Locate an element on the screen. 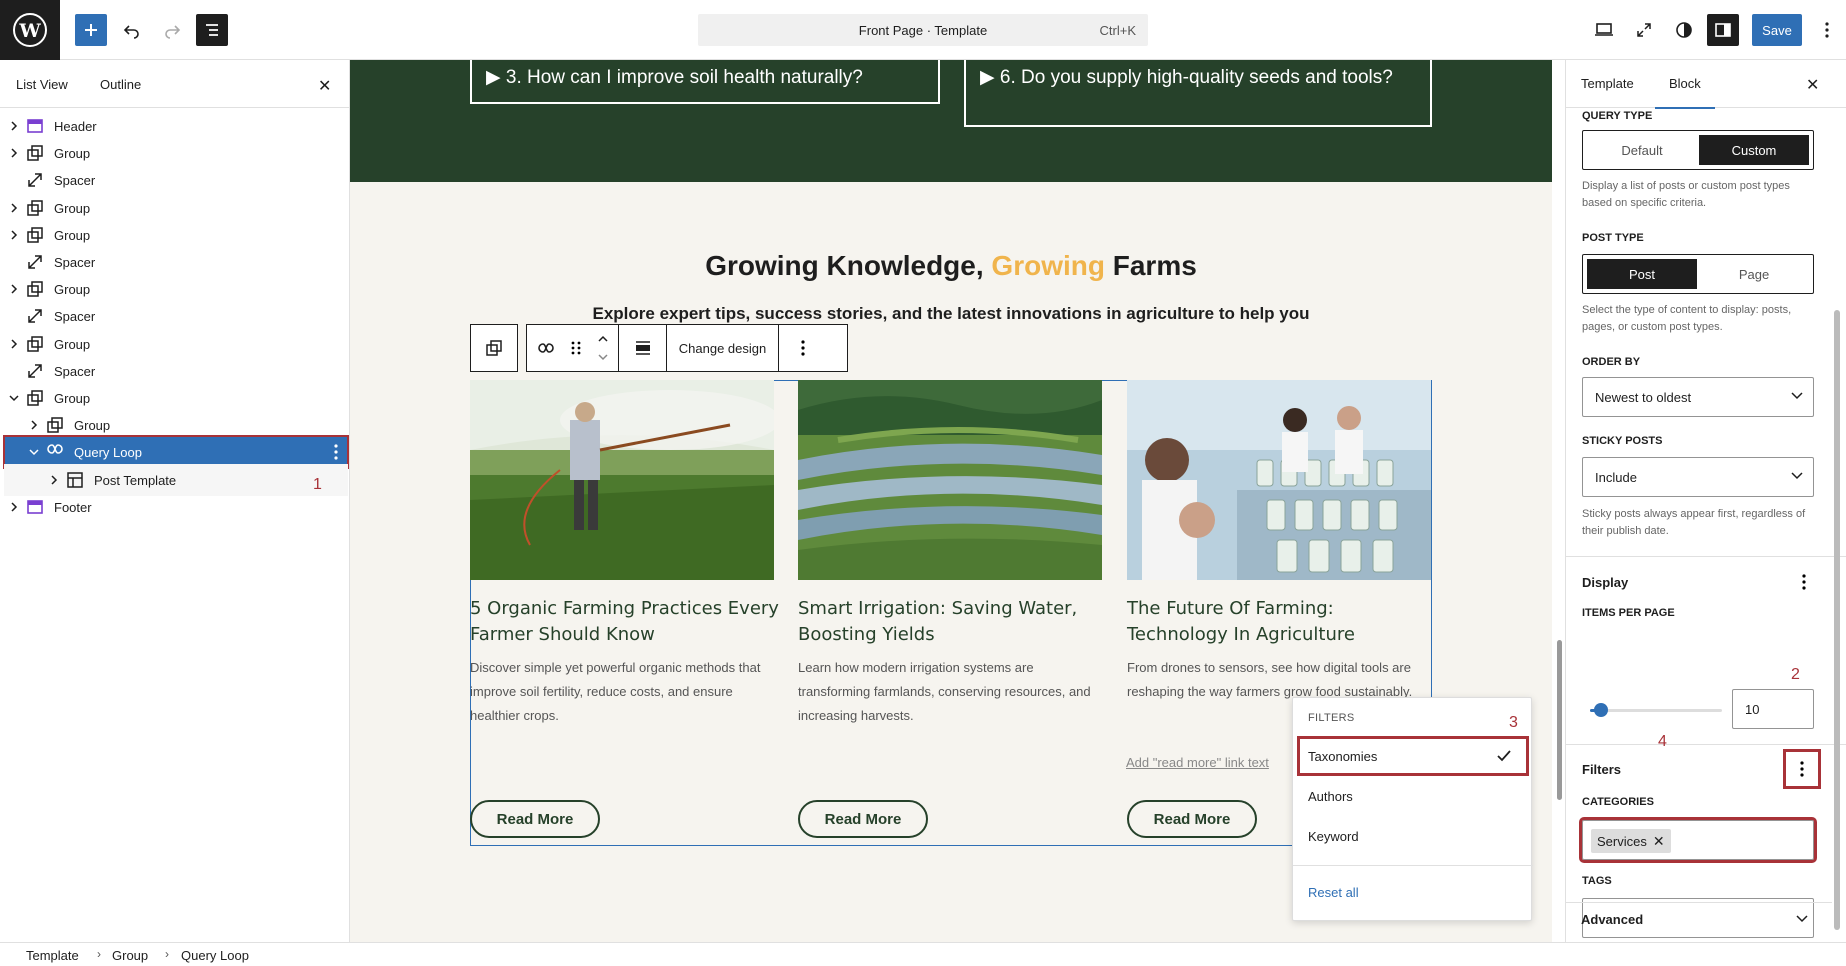 This screenshot has width=1846, height=966. command-palette-bar: Front Page · Template Ctrl+K is located at coordinates (923, 30).